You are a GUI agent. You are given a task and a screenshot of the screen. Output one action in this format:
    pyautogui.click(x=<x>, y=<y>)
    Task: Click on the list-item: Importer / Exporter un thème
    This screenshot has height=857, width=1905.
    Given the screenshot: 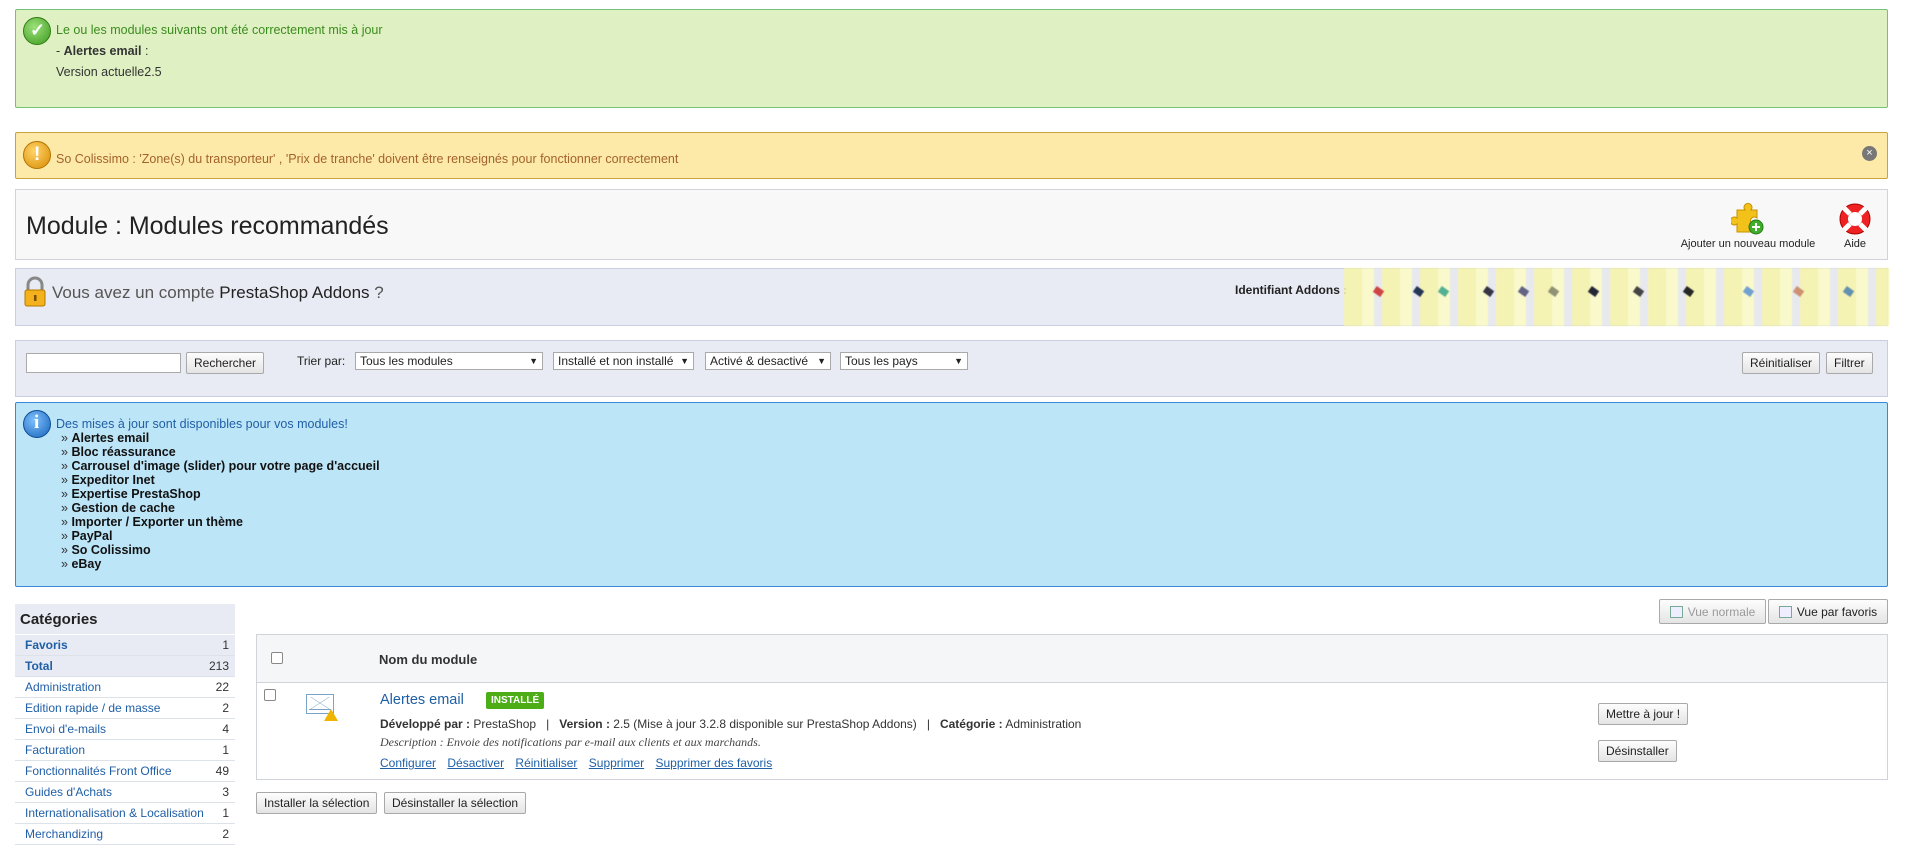 What is the action you would take?
    pyautogui.click(x=220, y=522)
    